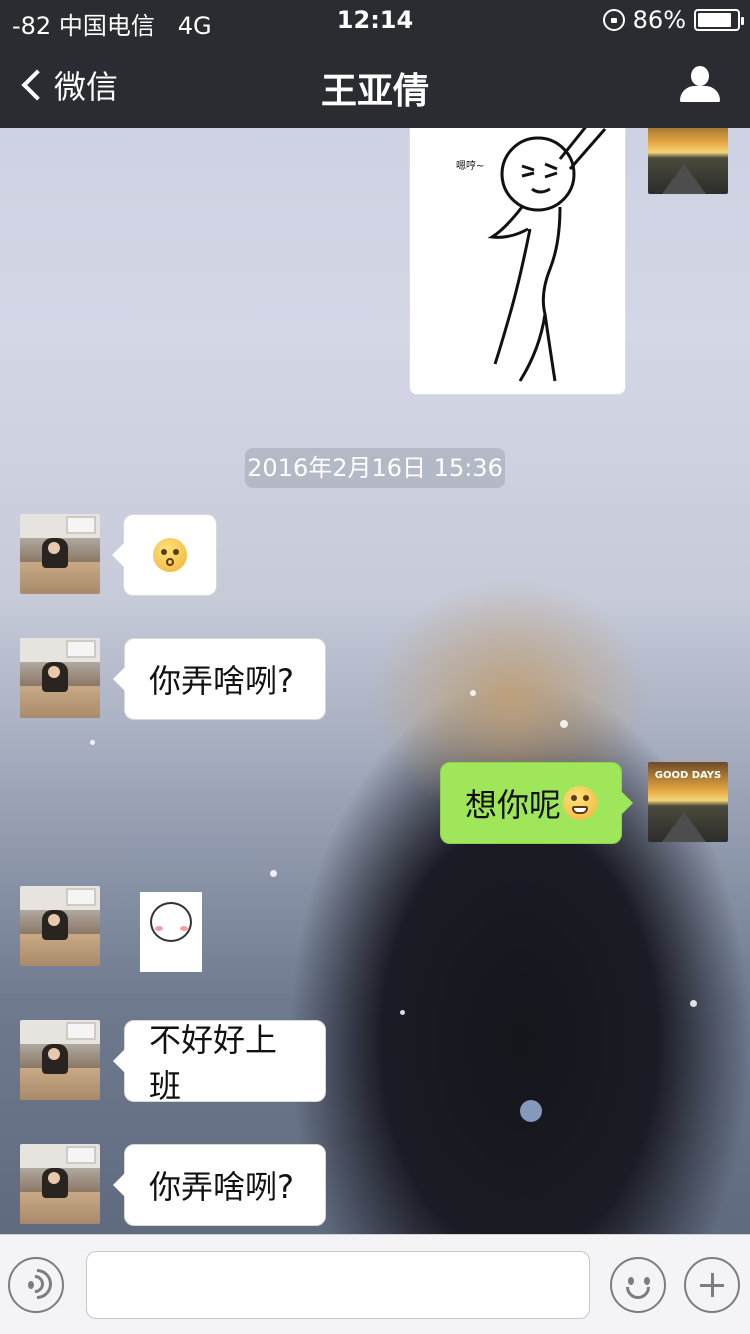 The width and height of the screenshot is (750, 1334). Describe the element at coordinates (712, 1285) in the screenshot. I see `plus-icon` at that location.